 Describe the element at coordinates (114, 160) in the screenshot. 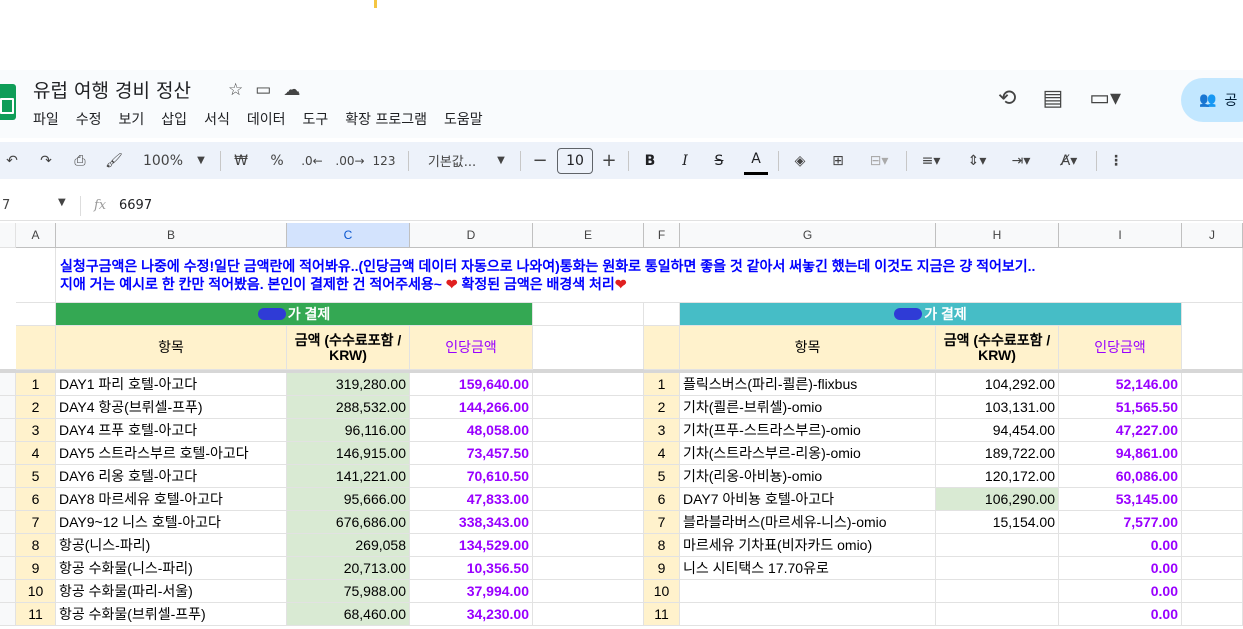

I see `paint-format-icon: 🖌` at that location.